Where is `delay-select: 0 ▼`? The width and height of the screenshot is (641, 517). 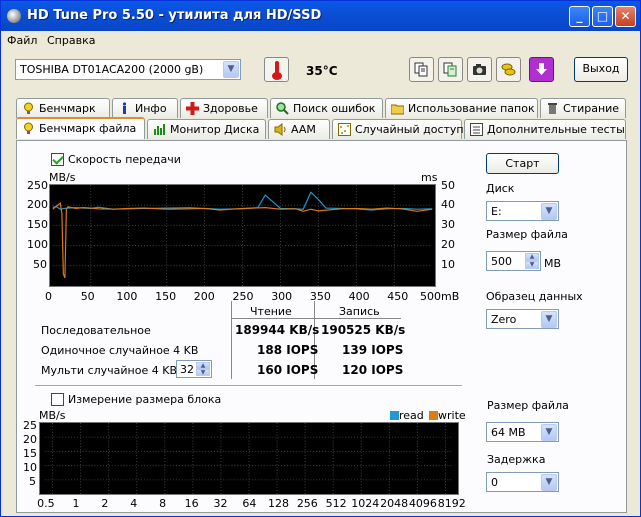 delay-select: 0 ▼ is located at coordinates (522, 482).